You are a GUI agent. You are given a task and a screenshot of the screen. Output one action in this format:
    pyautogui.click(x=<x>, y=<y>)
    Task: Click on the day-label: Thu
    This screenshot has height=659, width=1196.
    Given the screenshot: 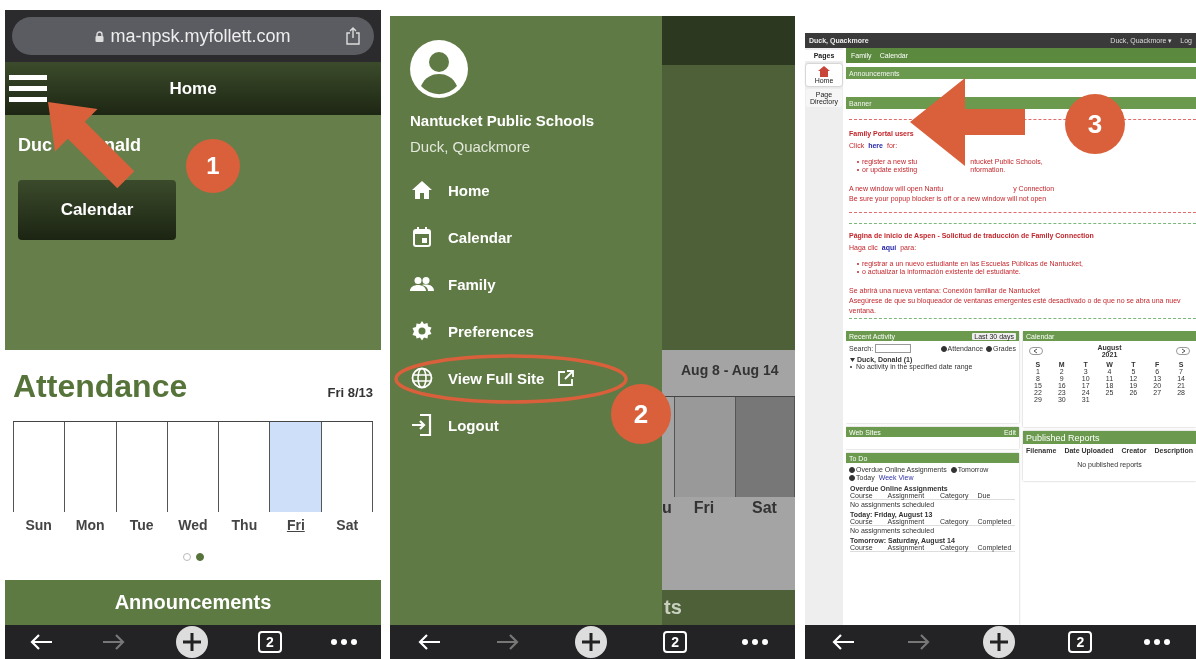 What is the action you would take?
    pyautogui.click(x=244, y=525)
    